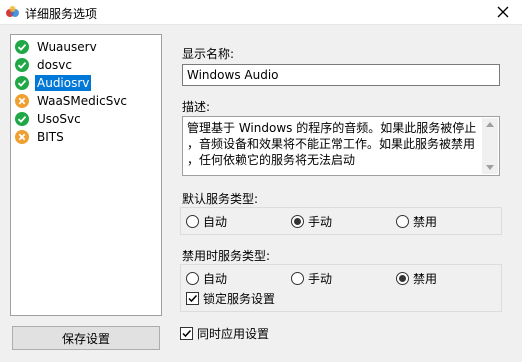  I want to click on description-scrollbar, so click(490, 146).